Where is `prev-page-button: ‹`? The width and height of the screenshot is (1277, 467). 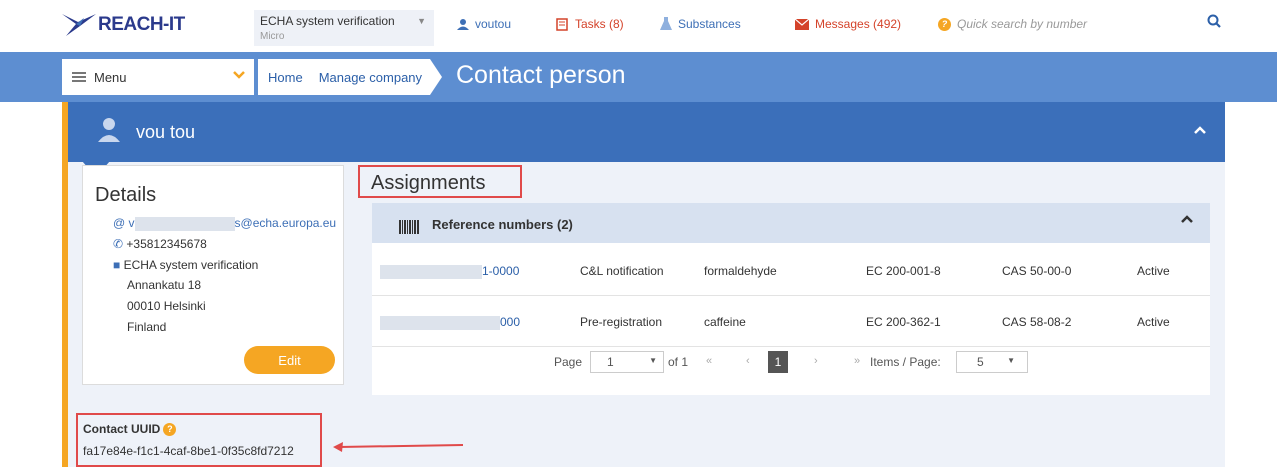 prev-page-button: ‹ is located at coordinates (748, 361).